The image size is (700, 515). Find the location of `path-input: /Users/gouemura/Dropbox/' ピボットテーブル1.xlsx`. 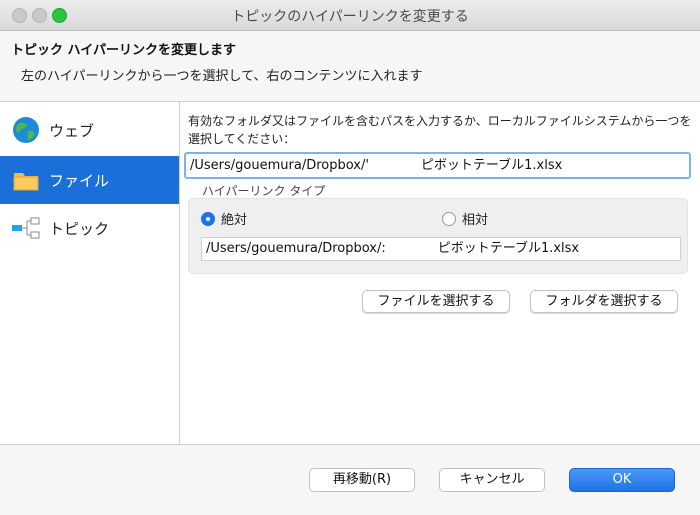

path-input: /Users/gouemura/Dropbox/' ピボットテーブル1.xlsx is located at coordinates (437, 165).